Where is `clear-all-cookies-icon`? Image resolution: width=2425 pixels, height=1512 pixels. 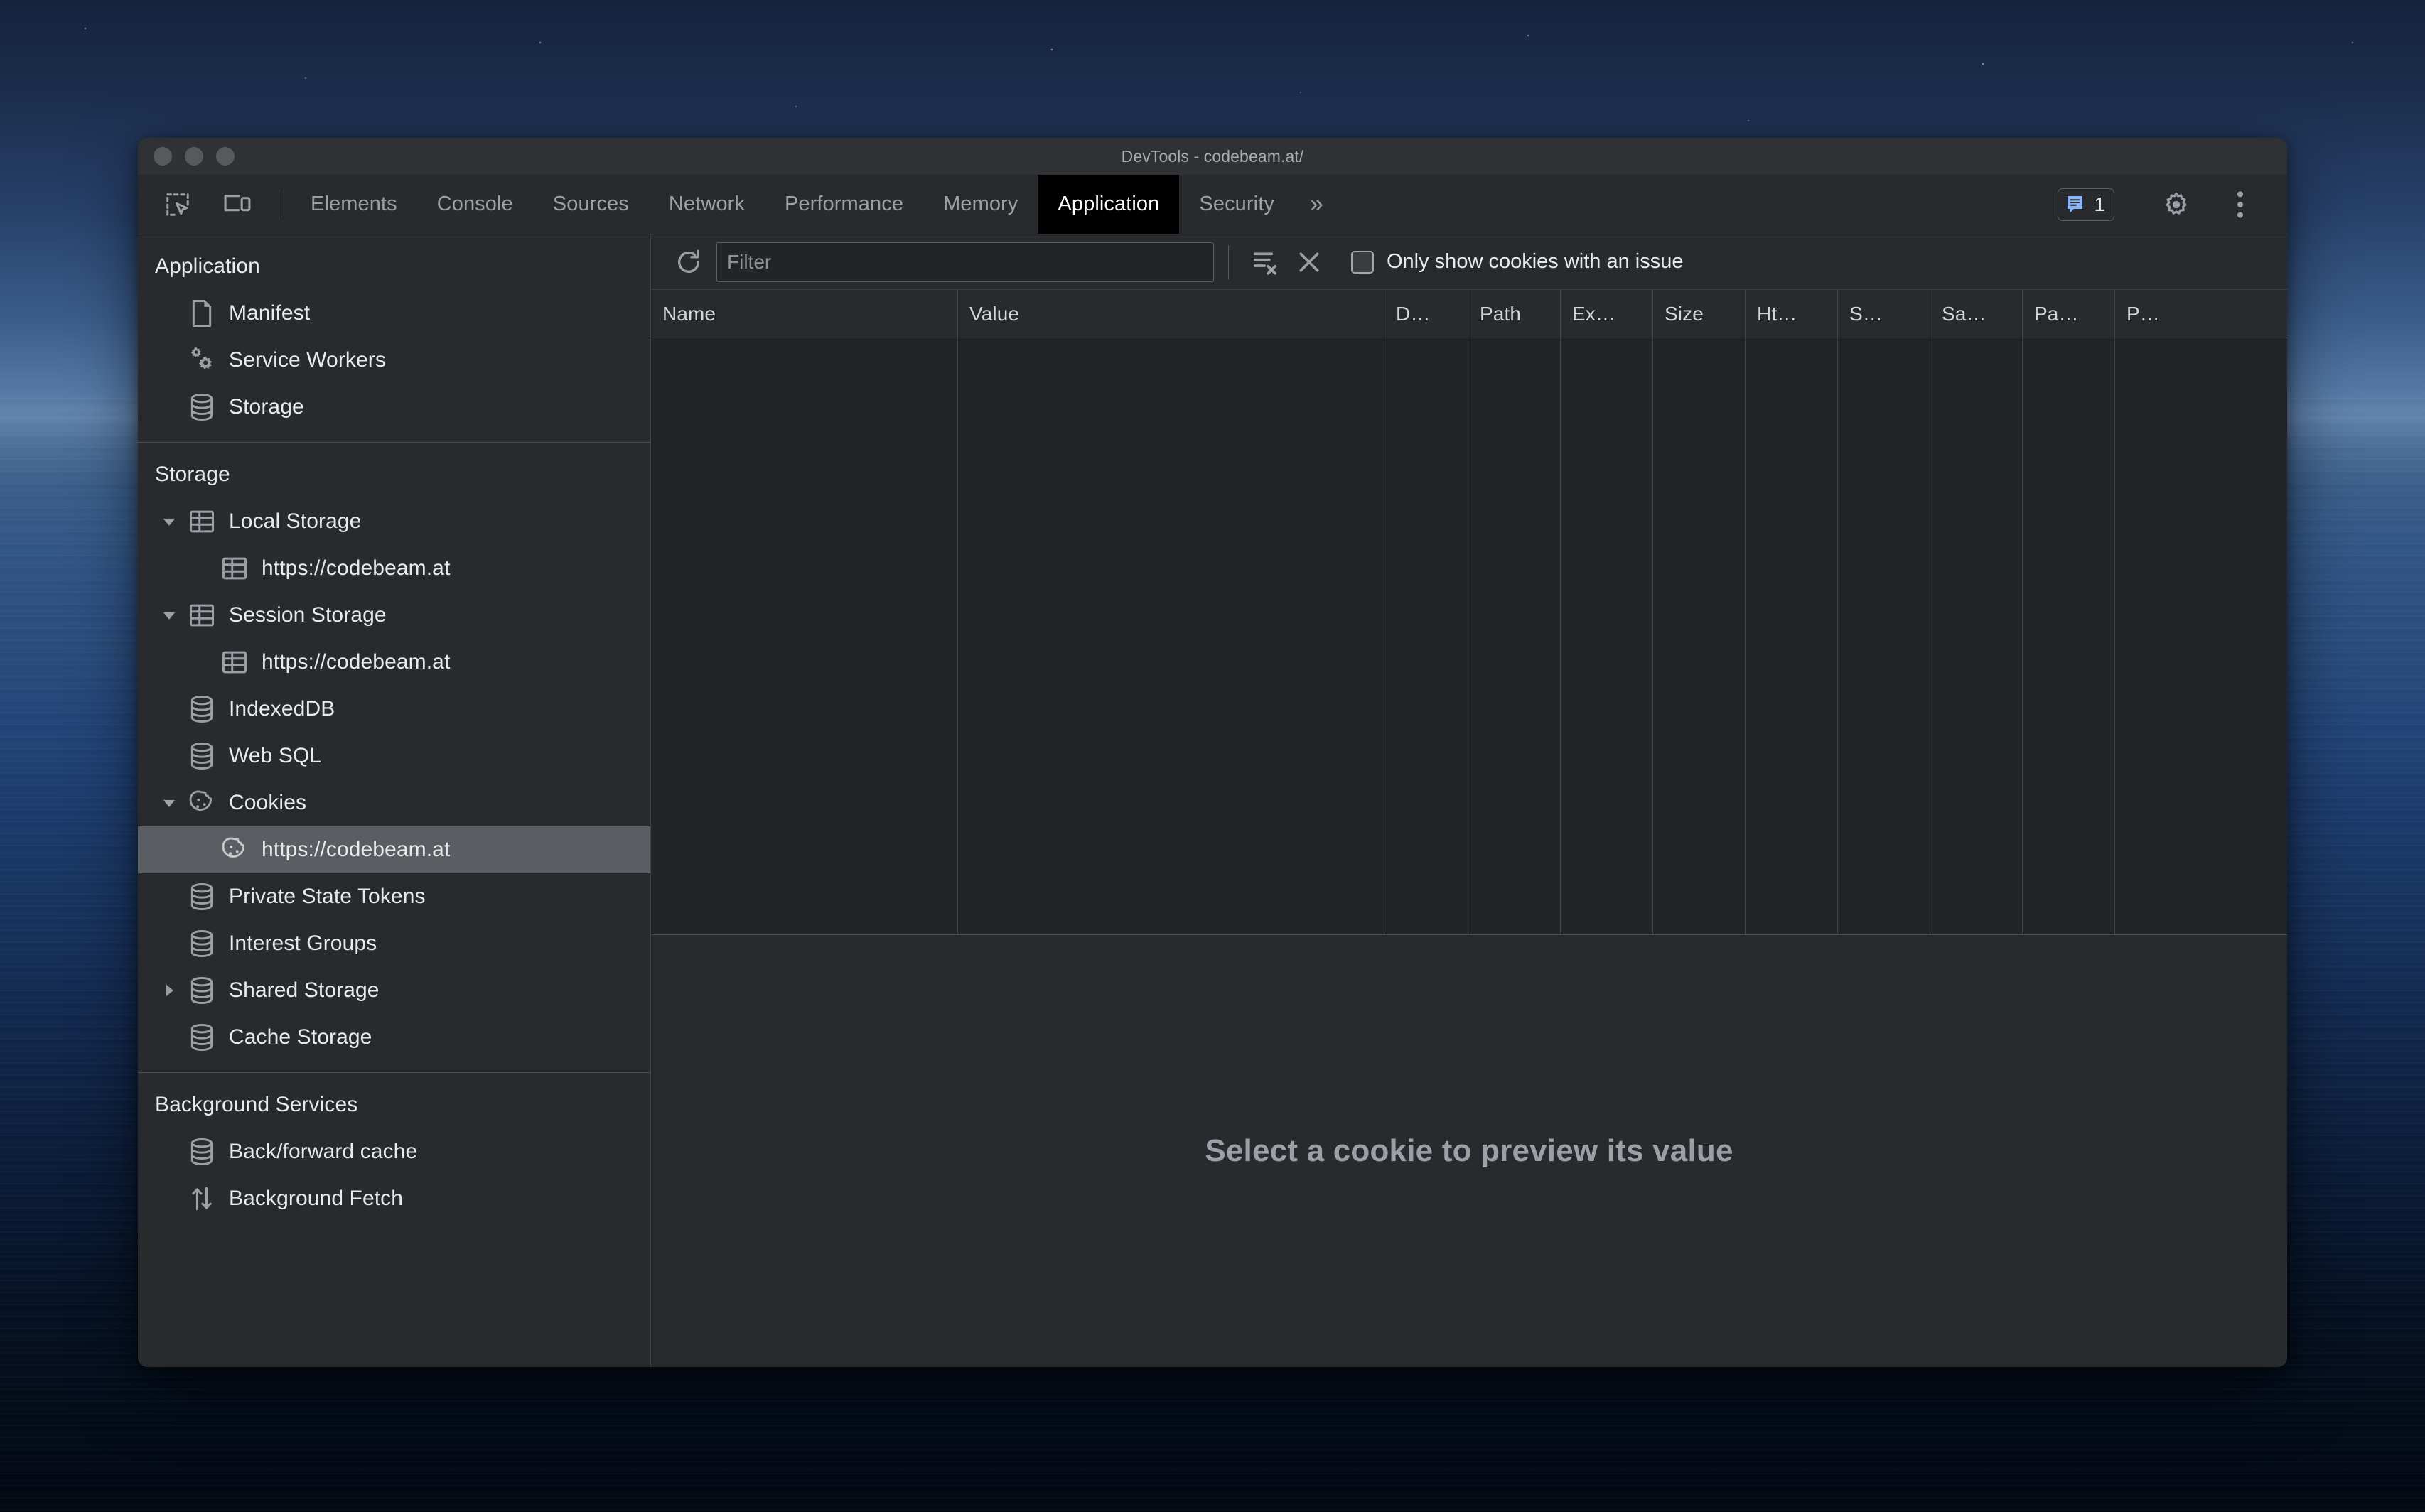
clear-all-cookies-icon is located at coordinates (1309, 262).